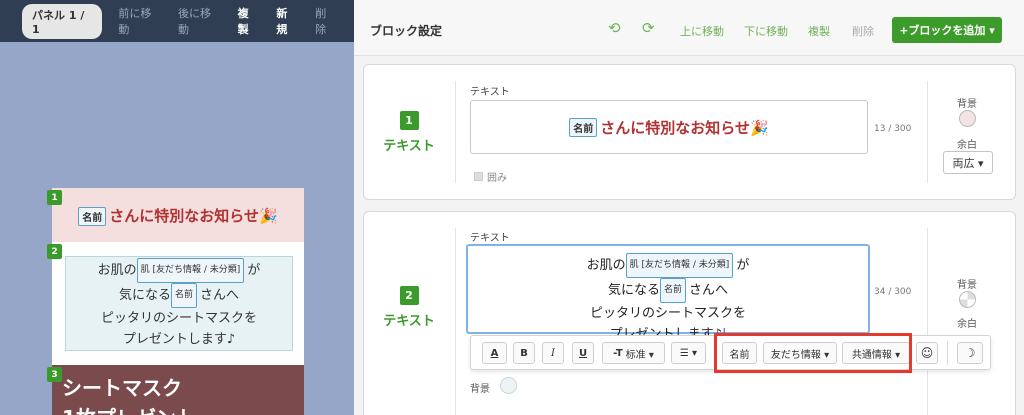 The image size is (1024, 415). What do you see at coordinates (62, 21) in the screenshot?
I see `panel-badge: パネル 1 / 1` at bounding box center [62, 21].